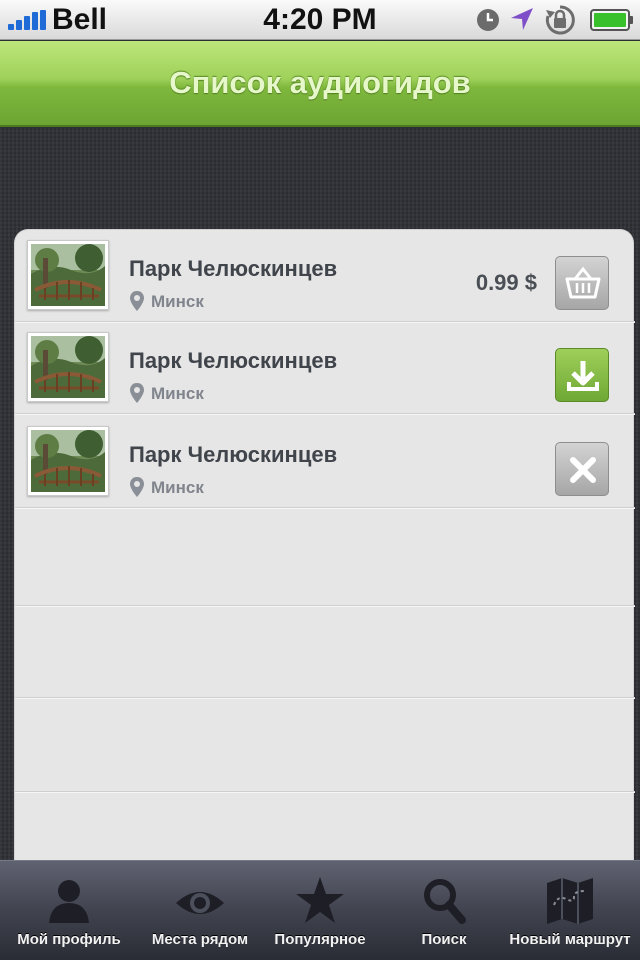 The height and width of the screenshot is (960, 640). I want to click on tab-label: Места рядом, so click(200, 939).